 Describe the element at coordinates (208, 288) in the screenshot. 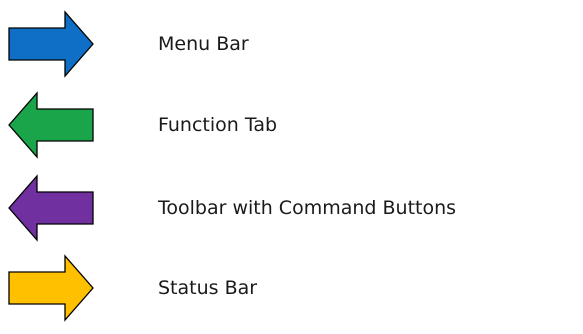

I see `legend-label: Status Bar` at that location.